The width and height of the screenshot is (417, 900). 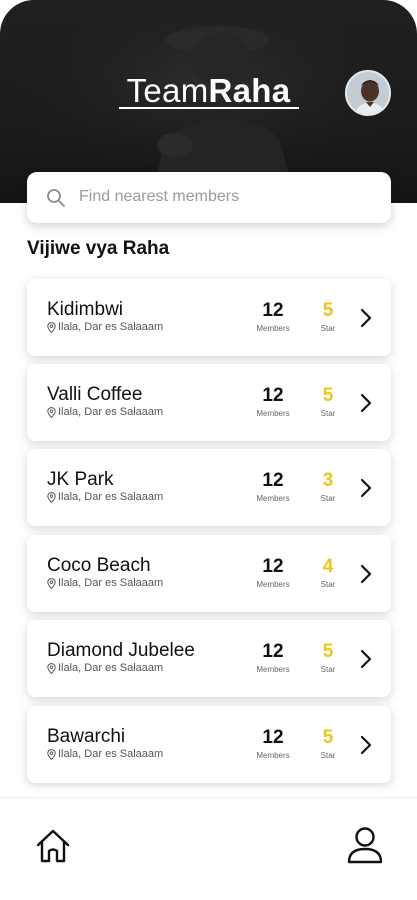 What do you see at coordinates (86, 736) in the screenshot?
I see `item-name: Bawarchi` at bounding box center [86, 736].